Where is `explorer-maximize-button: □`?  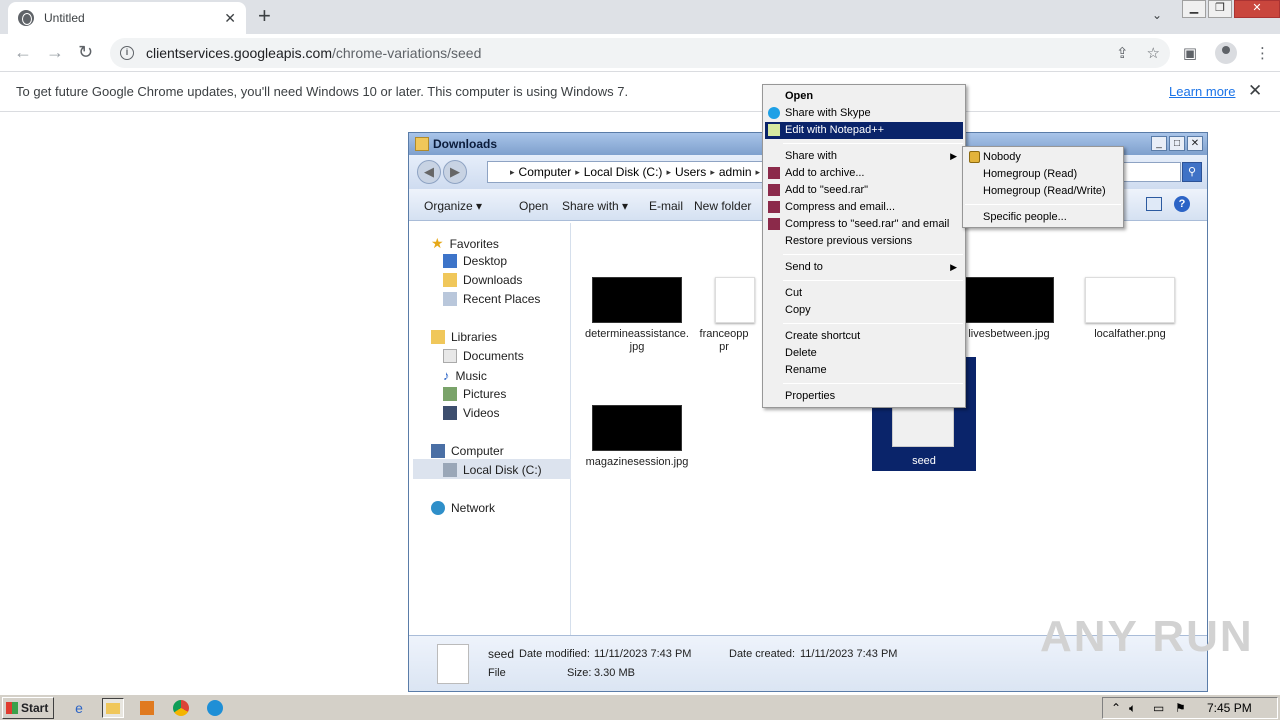 explorer-maximize-button: □ is located at coordinates (1177, 143).